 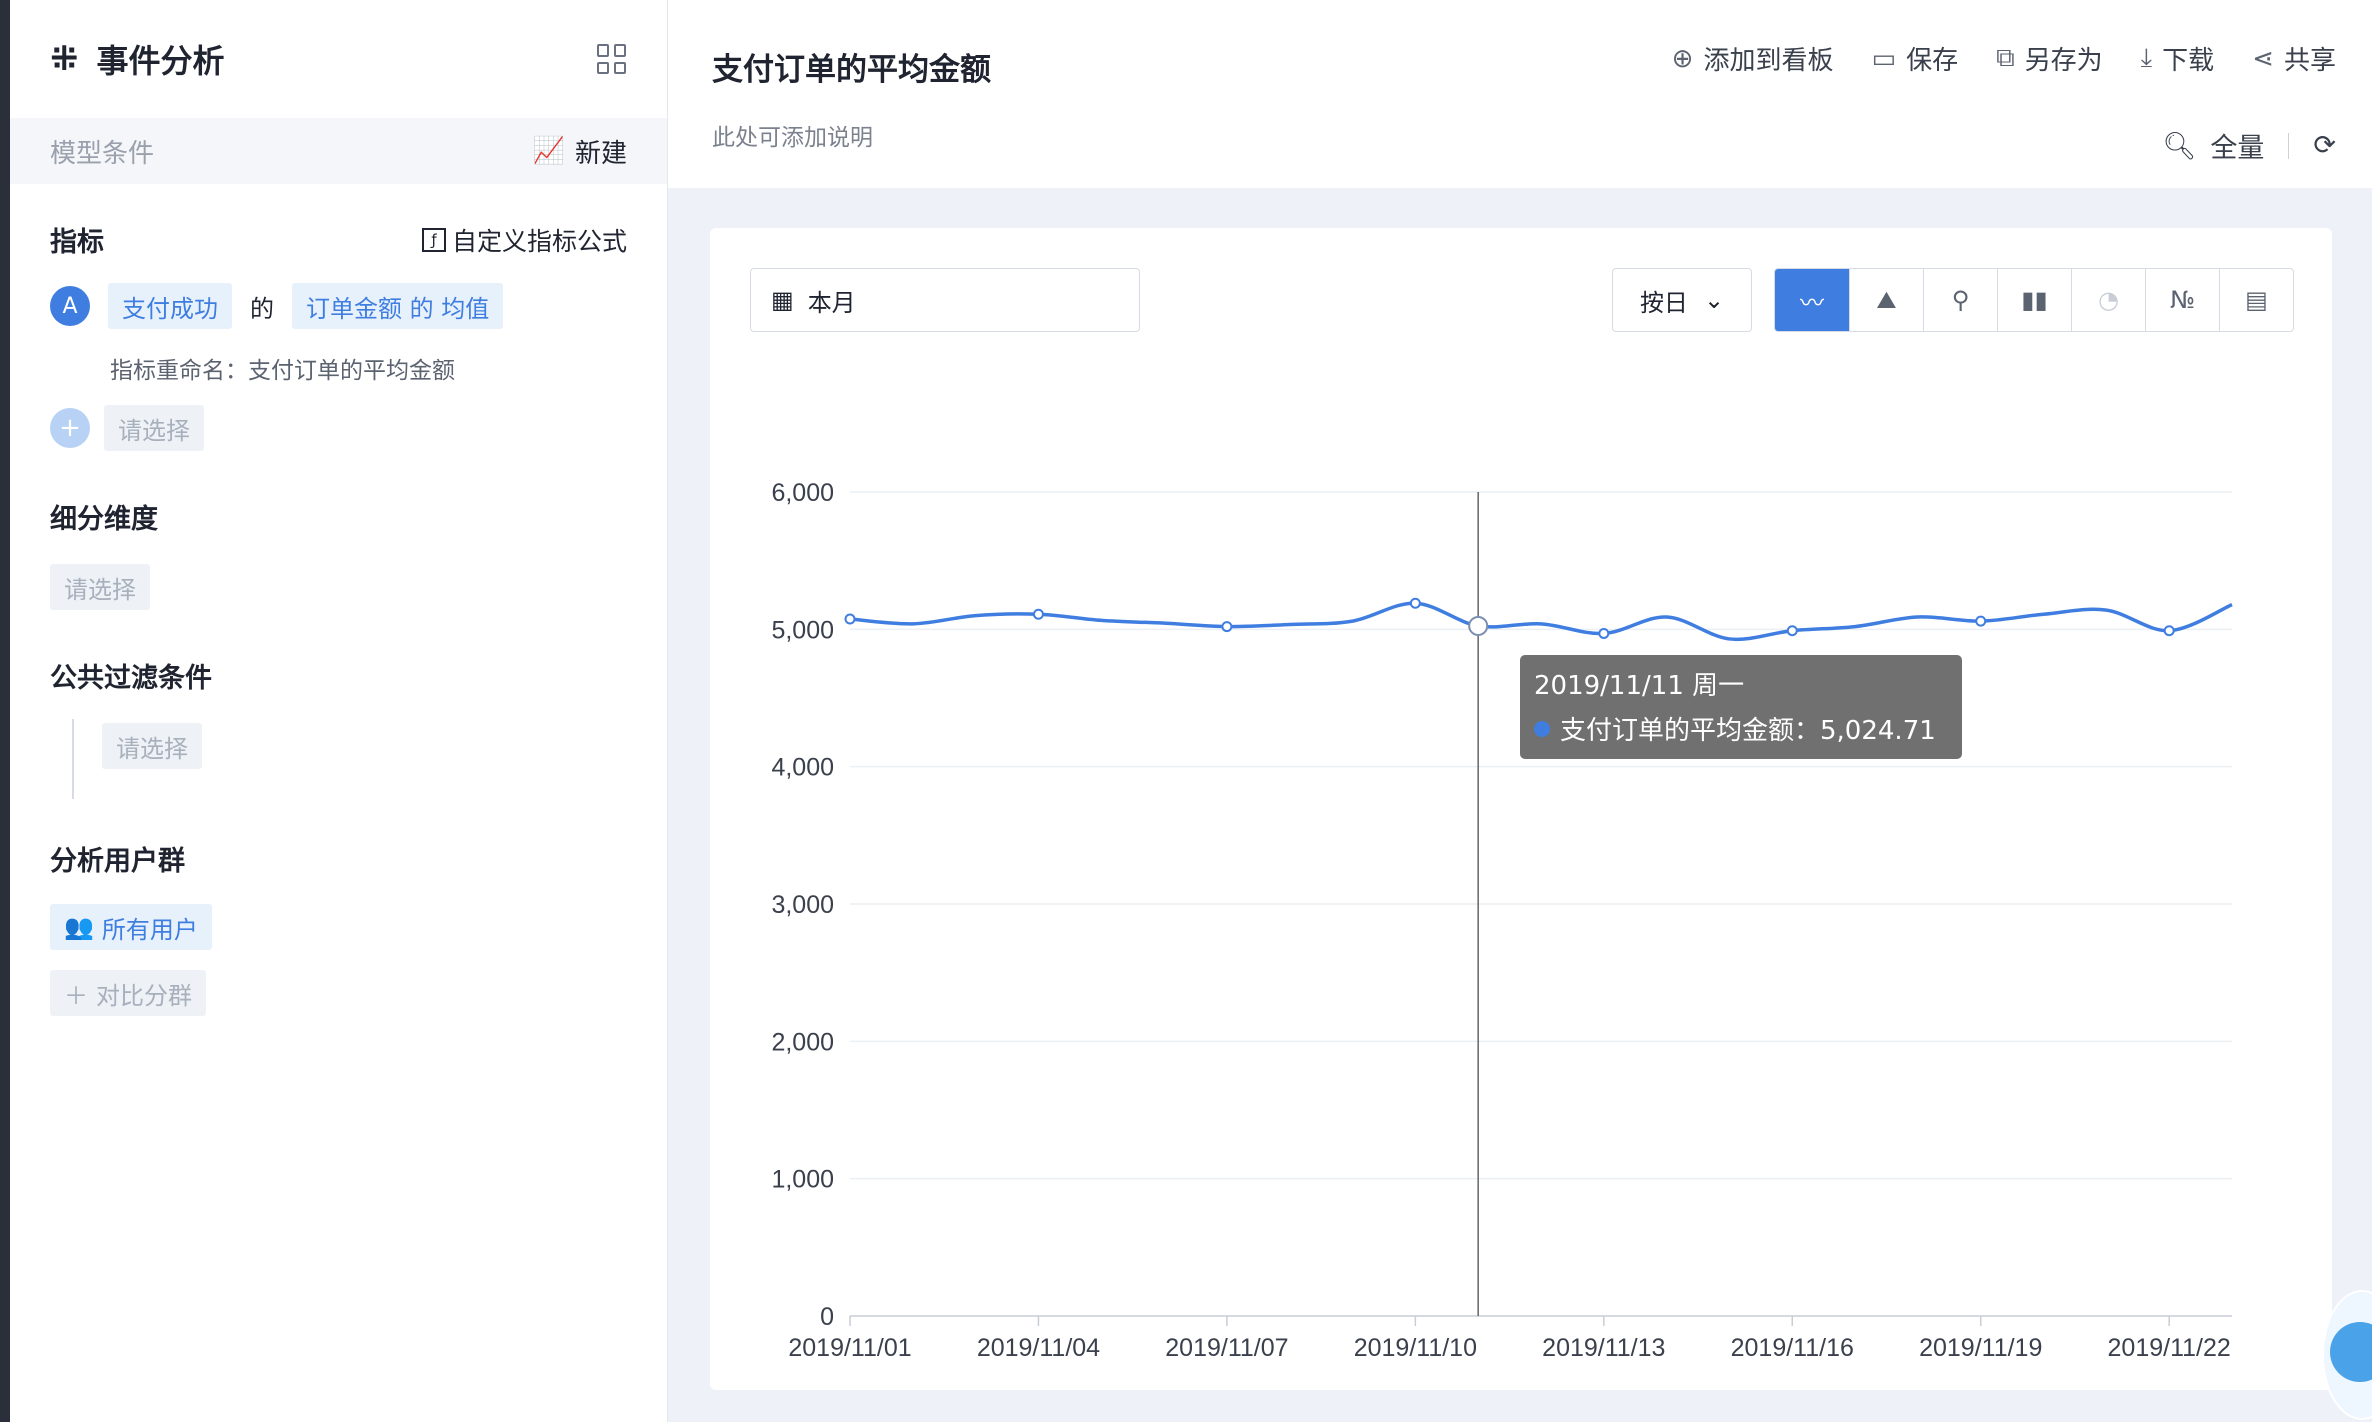 I want to click on y-tick-label: 4,000, so click(x=802, y=768).